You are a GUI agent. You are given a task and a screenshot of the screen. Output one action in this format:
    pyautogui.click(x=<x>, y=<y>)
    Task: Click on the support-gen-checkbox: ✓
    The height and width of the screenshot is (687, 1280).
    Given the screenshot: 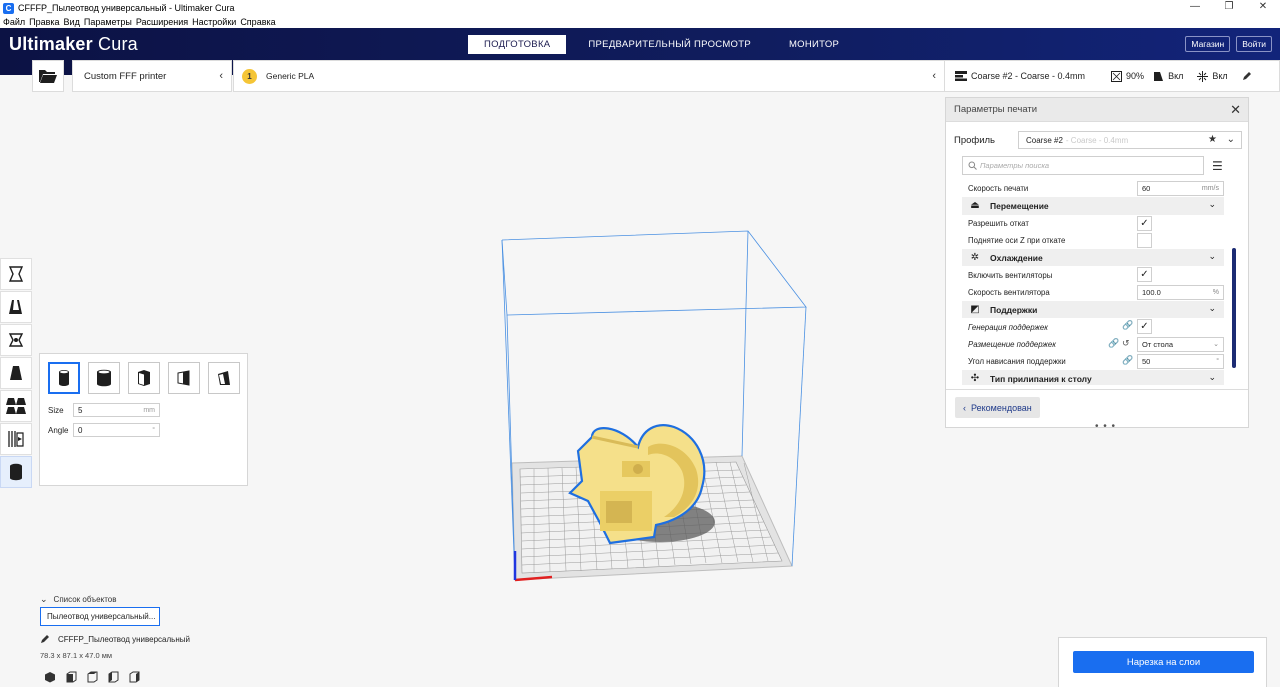 What is the action you would take?
    pyautogui.click(x=1144, y=327)
    